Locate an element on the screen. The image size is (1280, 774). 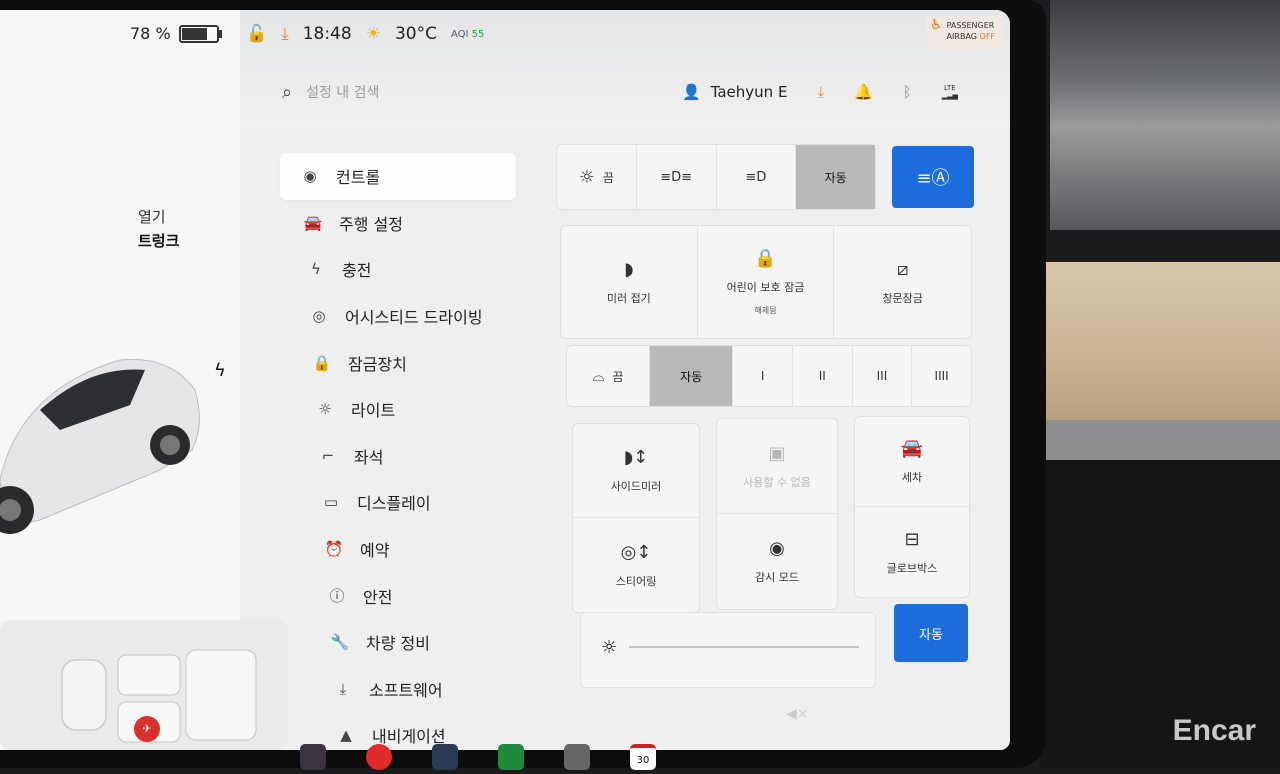
menu-item-4: 🔒 잠금장치 is located at coordinates (406, 362).